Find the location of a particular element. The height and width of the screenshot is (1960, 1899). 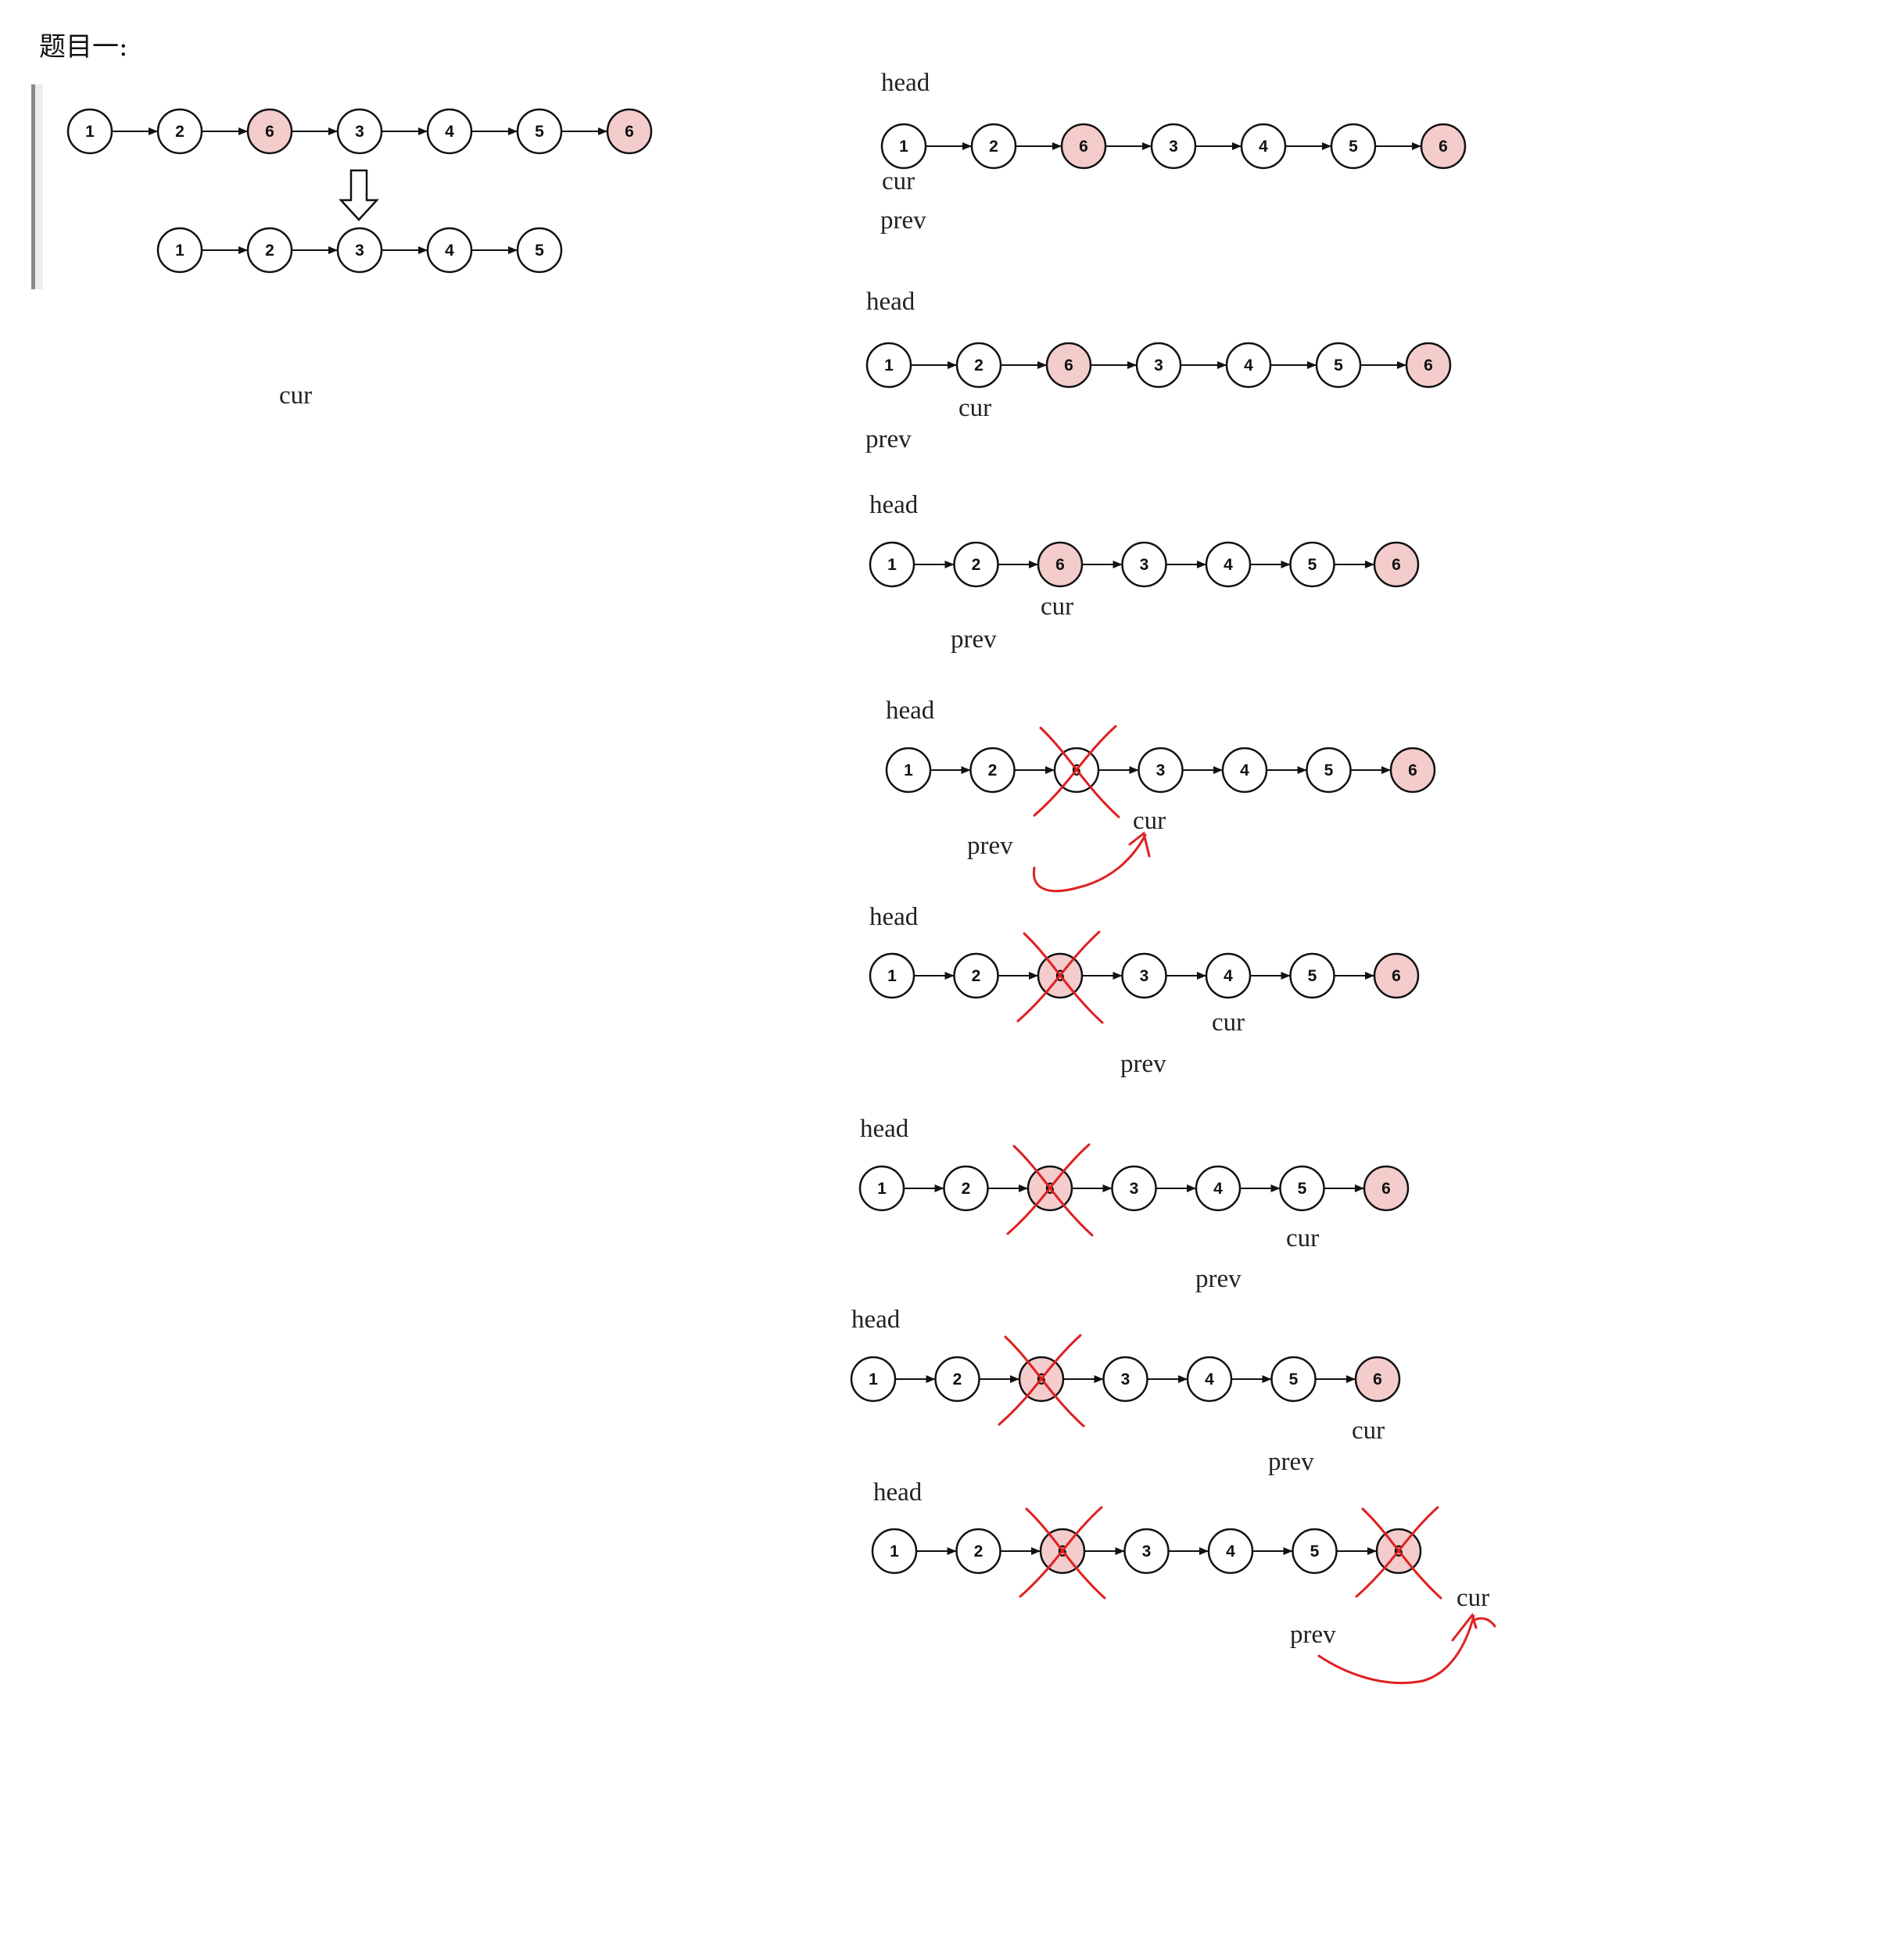

step-5-list-node-2-value: 2 is located at coordinates (976, 976).